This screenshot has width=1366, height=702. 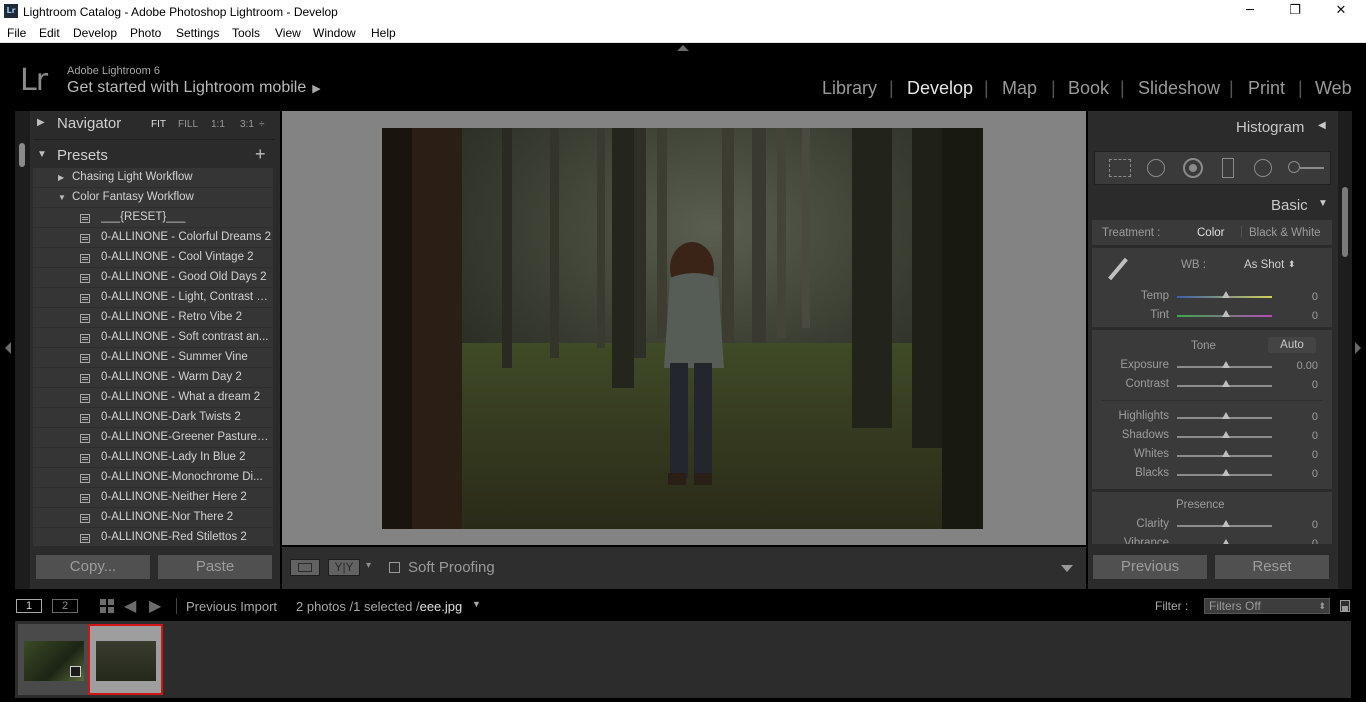 I want to click on zoom-3-1: 3:1, so click(x=247, y=124).